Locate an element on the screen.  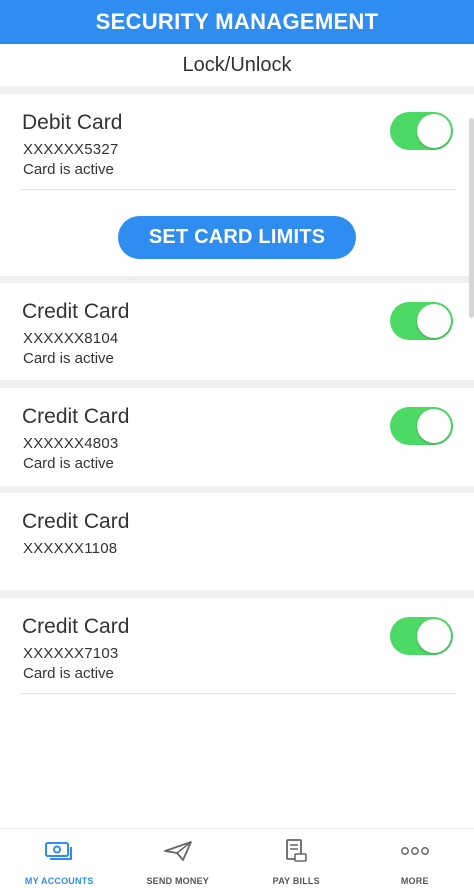
bottom-tab-bar: MY ACCOUNTS SEND MONEY PAY BILLS MORE is located at coordinates (237, 858).